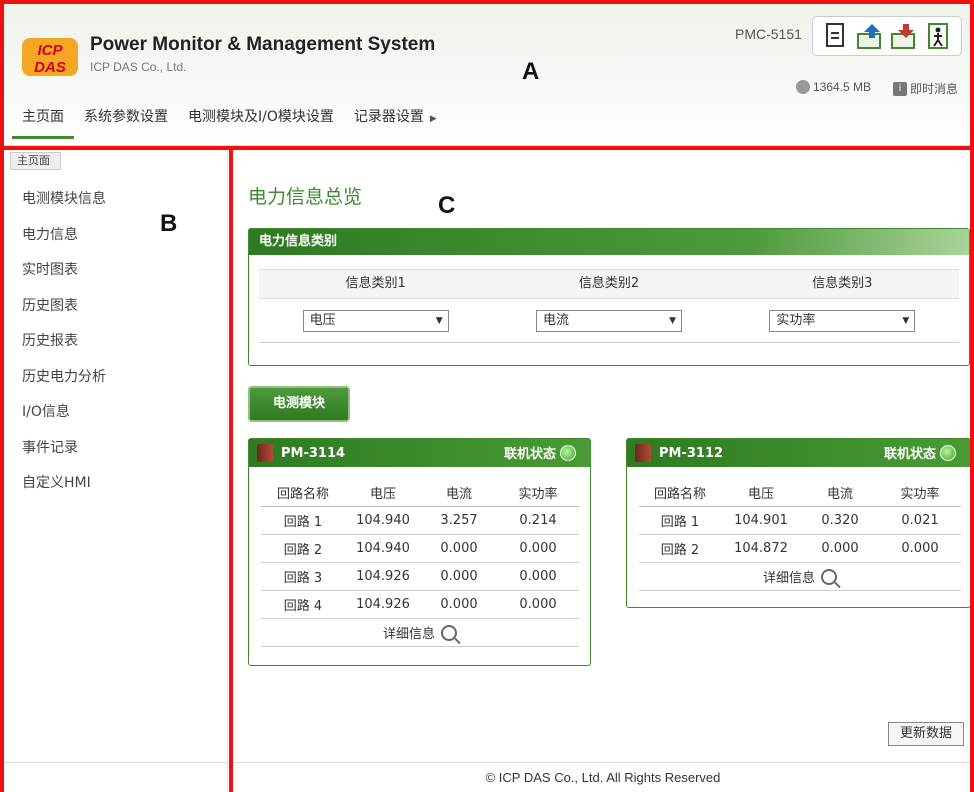 The image size is (974, 792). Describe the element at coordinates (433, 119) in the screenshot. I see `chevron-right-icon: ▶` at that location.